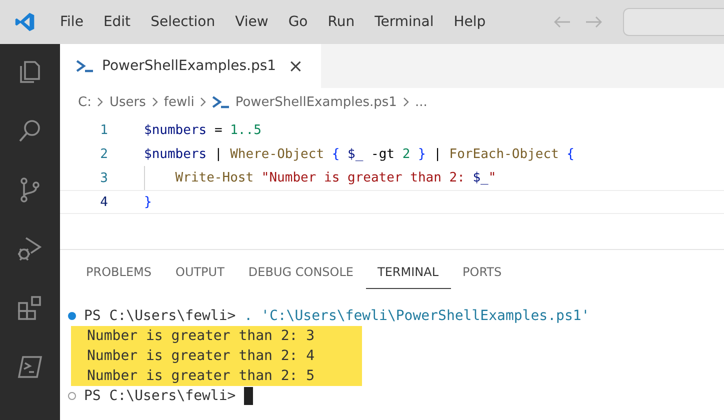 The width and height of the screenshot is (724, 420). I want to click on line-number: 1, so click(104, 130).